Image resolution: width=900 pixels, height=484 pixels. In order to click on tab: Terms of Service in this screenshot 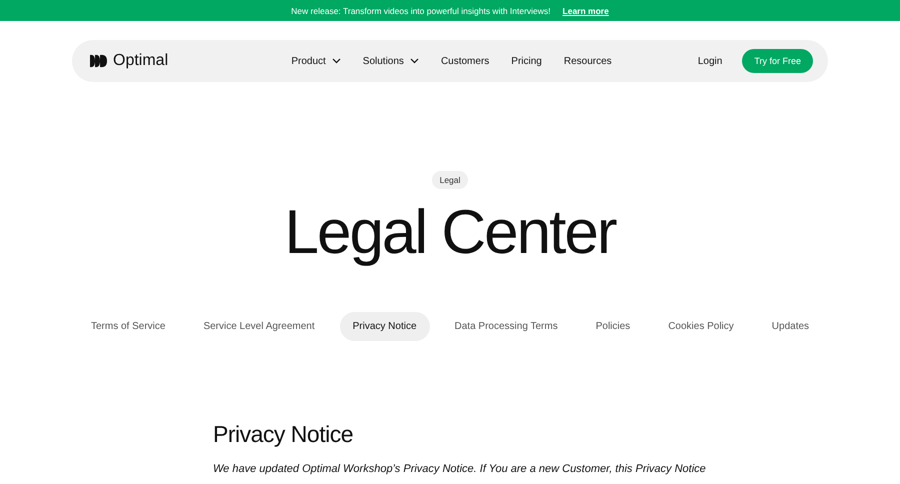, I will do `click(128, 327)`.